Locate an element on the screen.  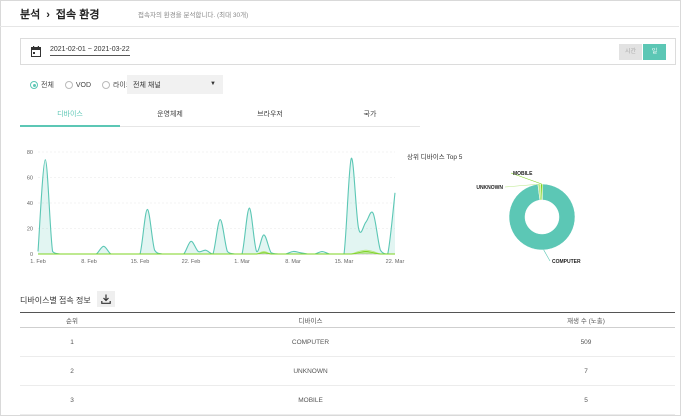
cell-rank: 1 is located at coordinates (72, 342).